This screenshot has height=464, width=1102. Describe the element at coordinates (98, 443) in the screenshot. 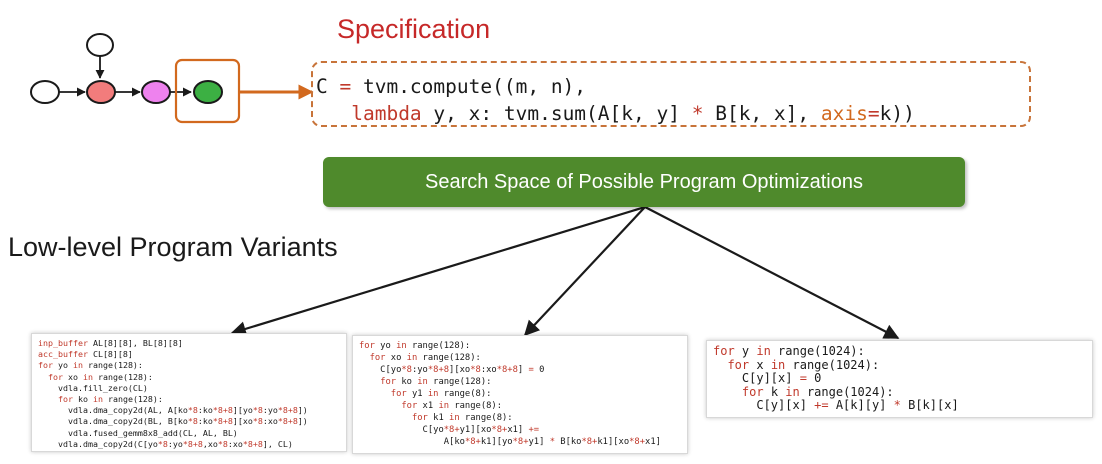

I see `code-token: vdla.dma_copy2d(C[yo` at that location.